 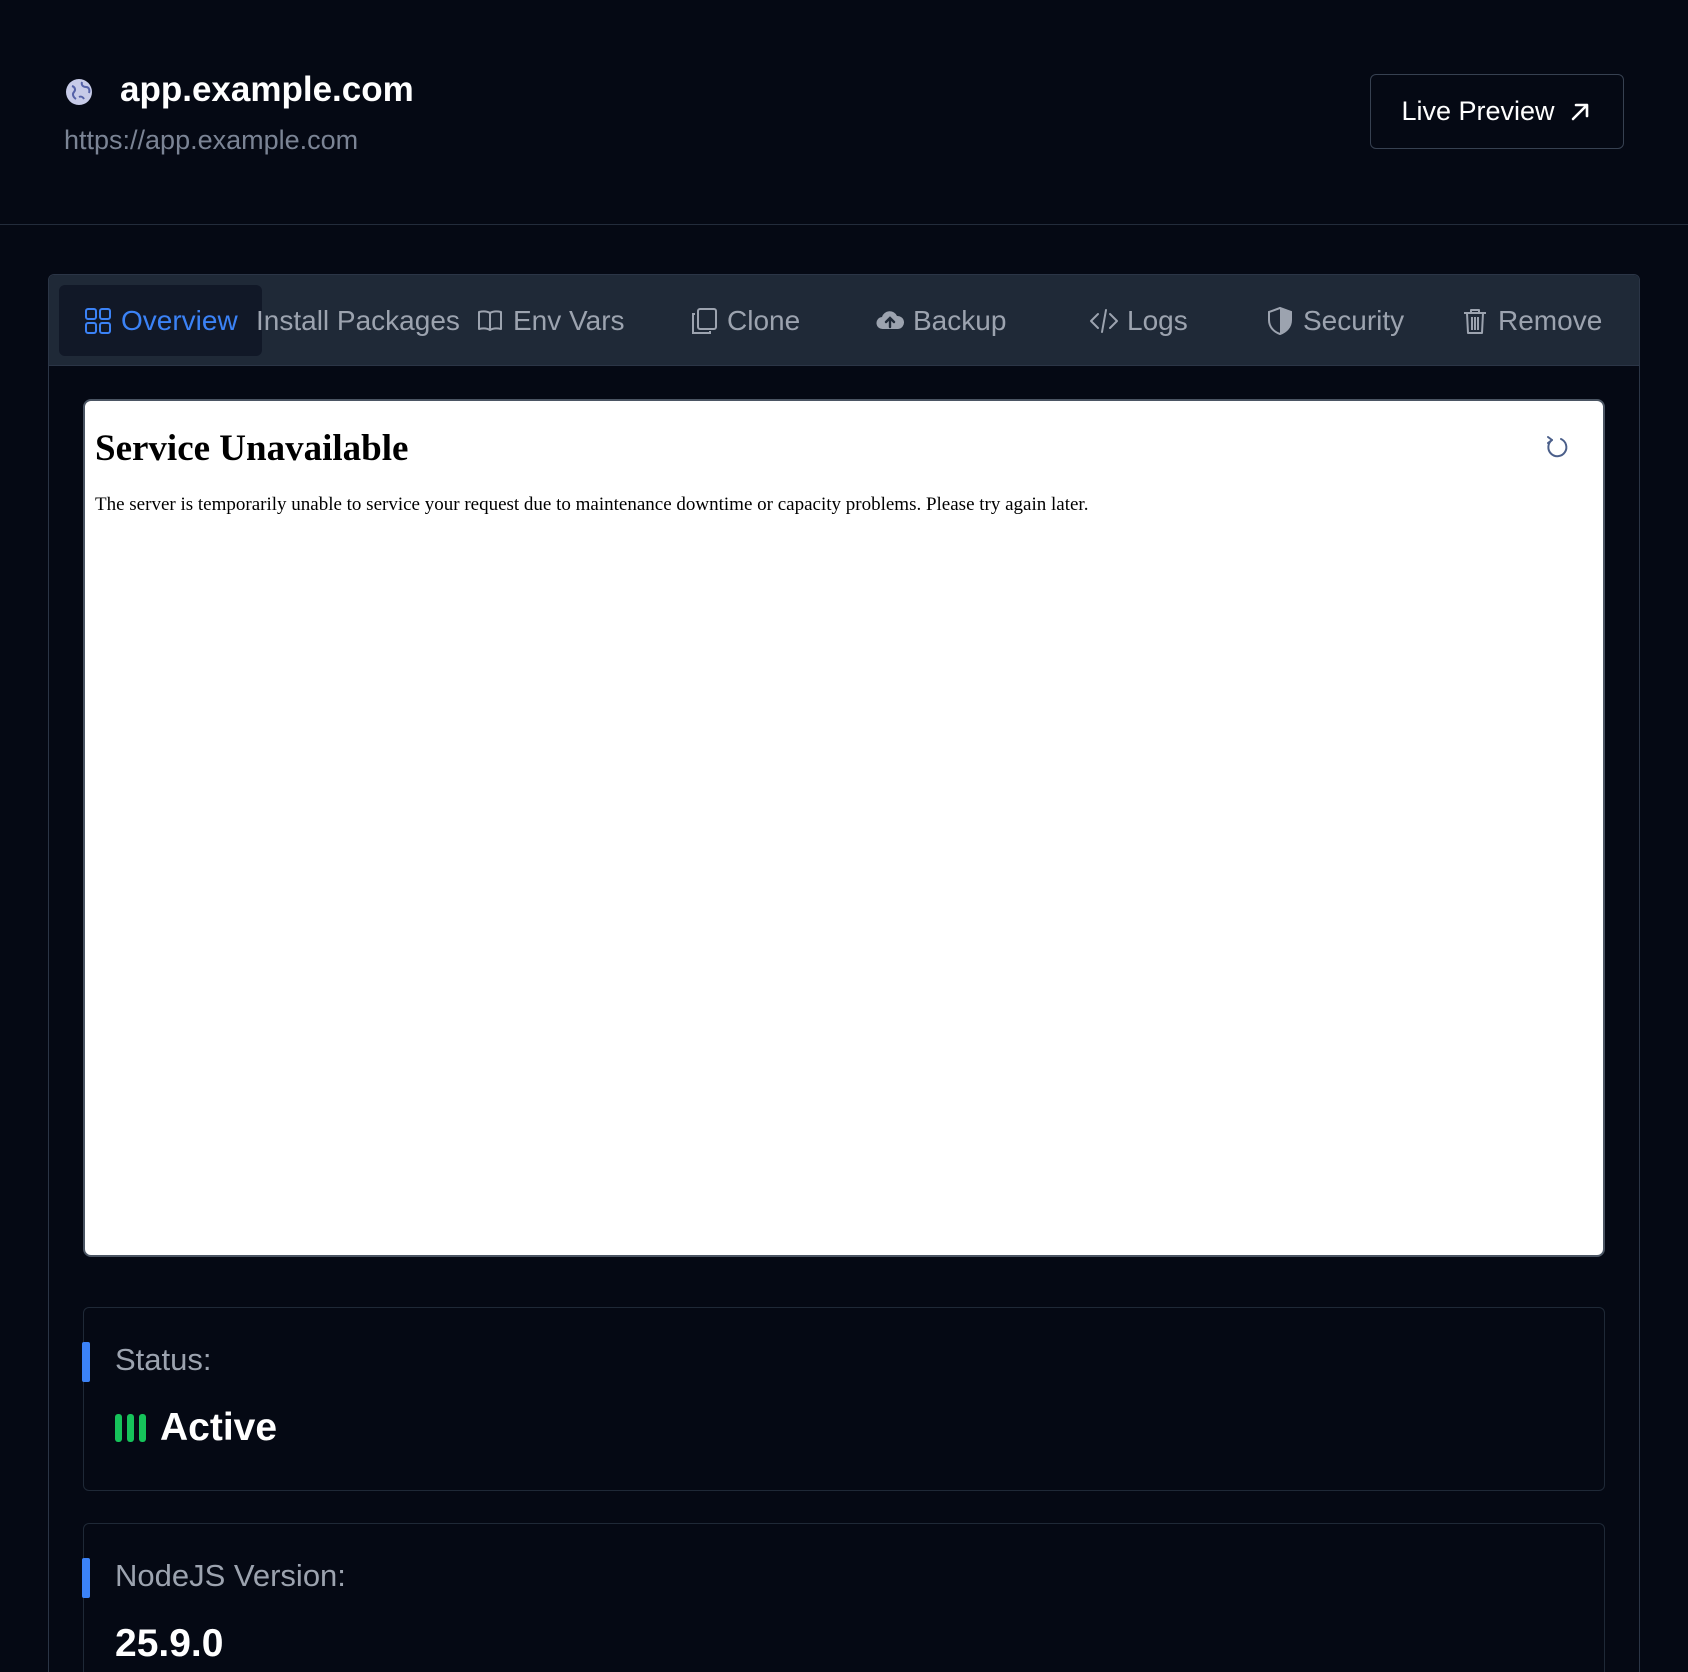 I want to click on tab-label: Overview, so click(x=179, y=320).